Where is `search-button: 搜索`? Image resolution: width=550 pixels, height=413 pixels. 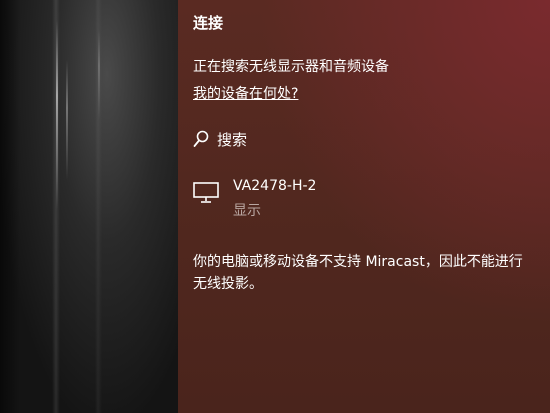 search-button: 搜索 is located at coordinates (220, 139).